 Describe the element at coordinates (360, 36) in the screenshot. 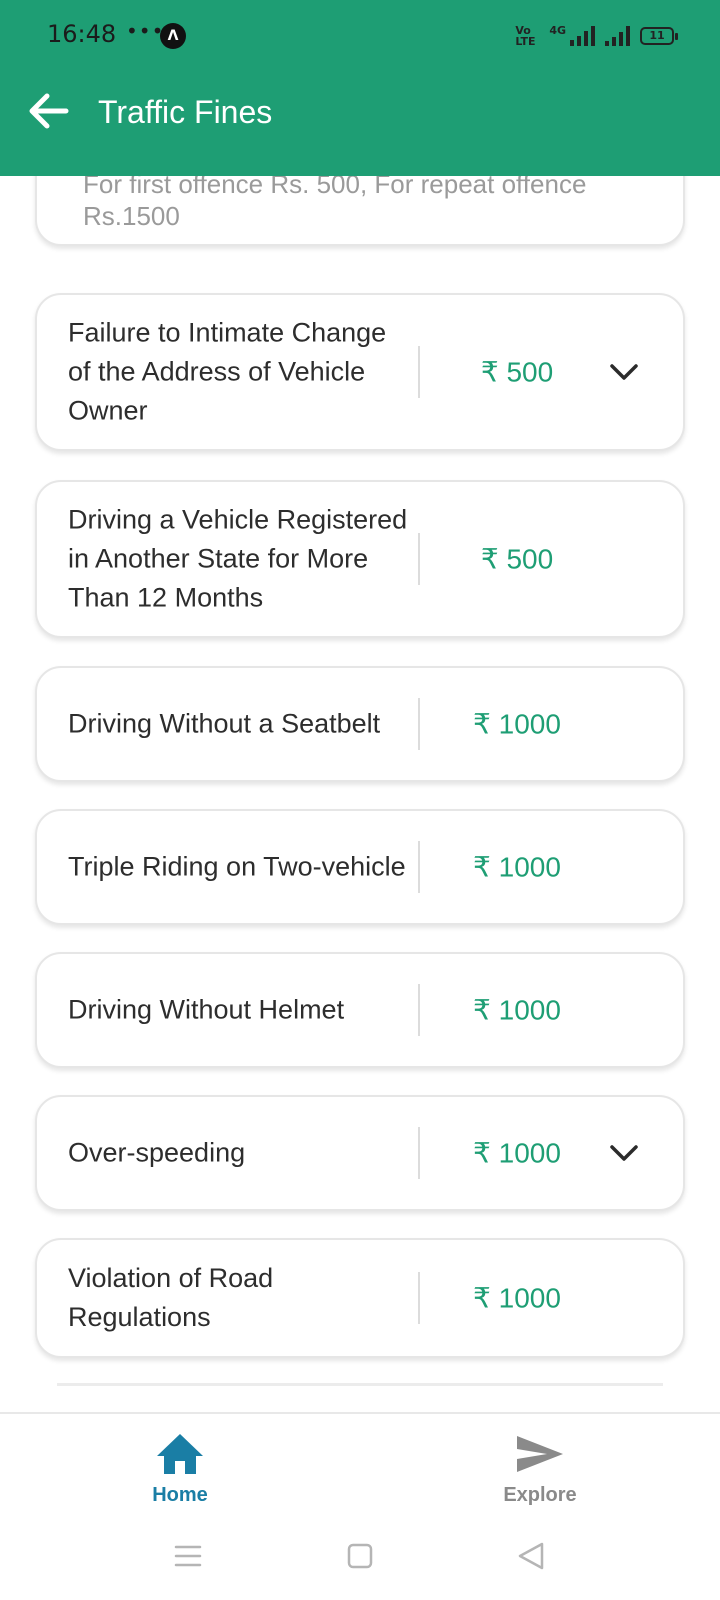

I see `status-bar: 16:48 ••• Λ Vo LTE 4G 11` at that location.